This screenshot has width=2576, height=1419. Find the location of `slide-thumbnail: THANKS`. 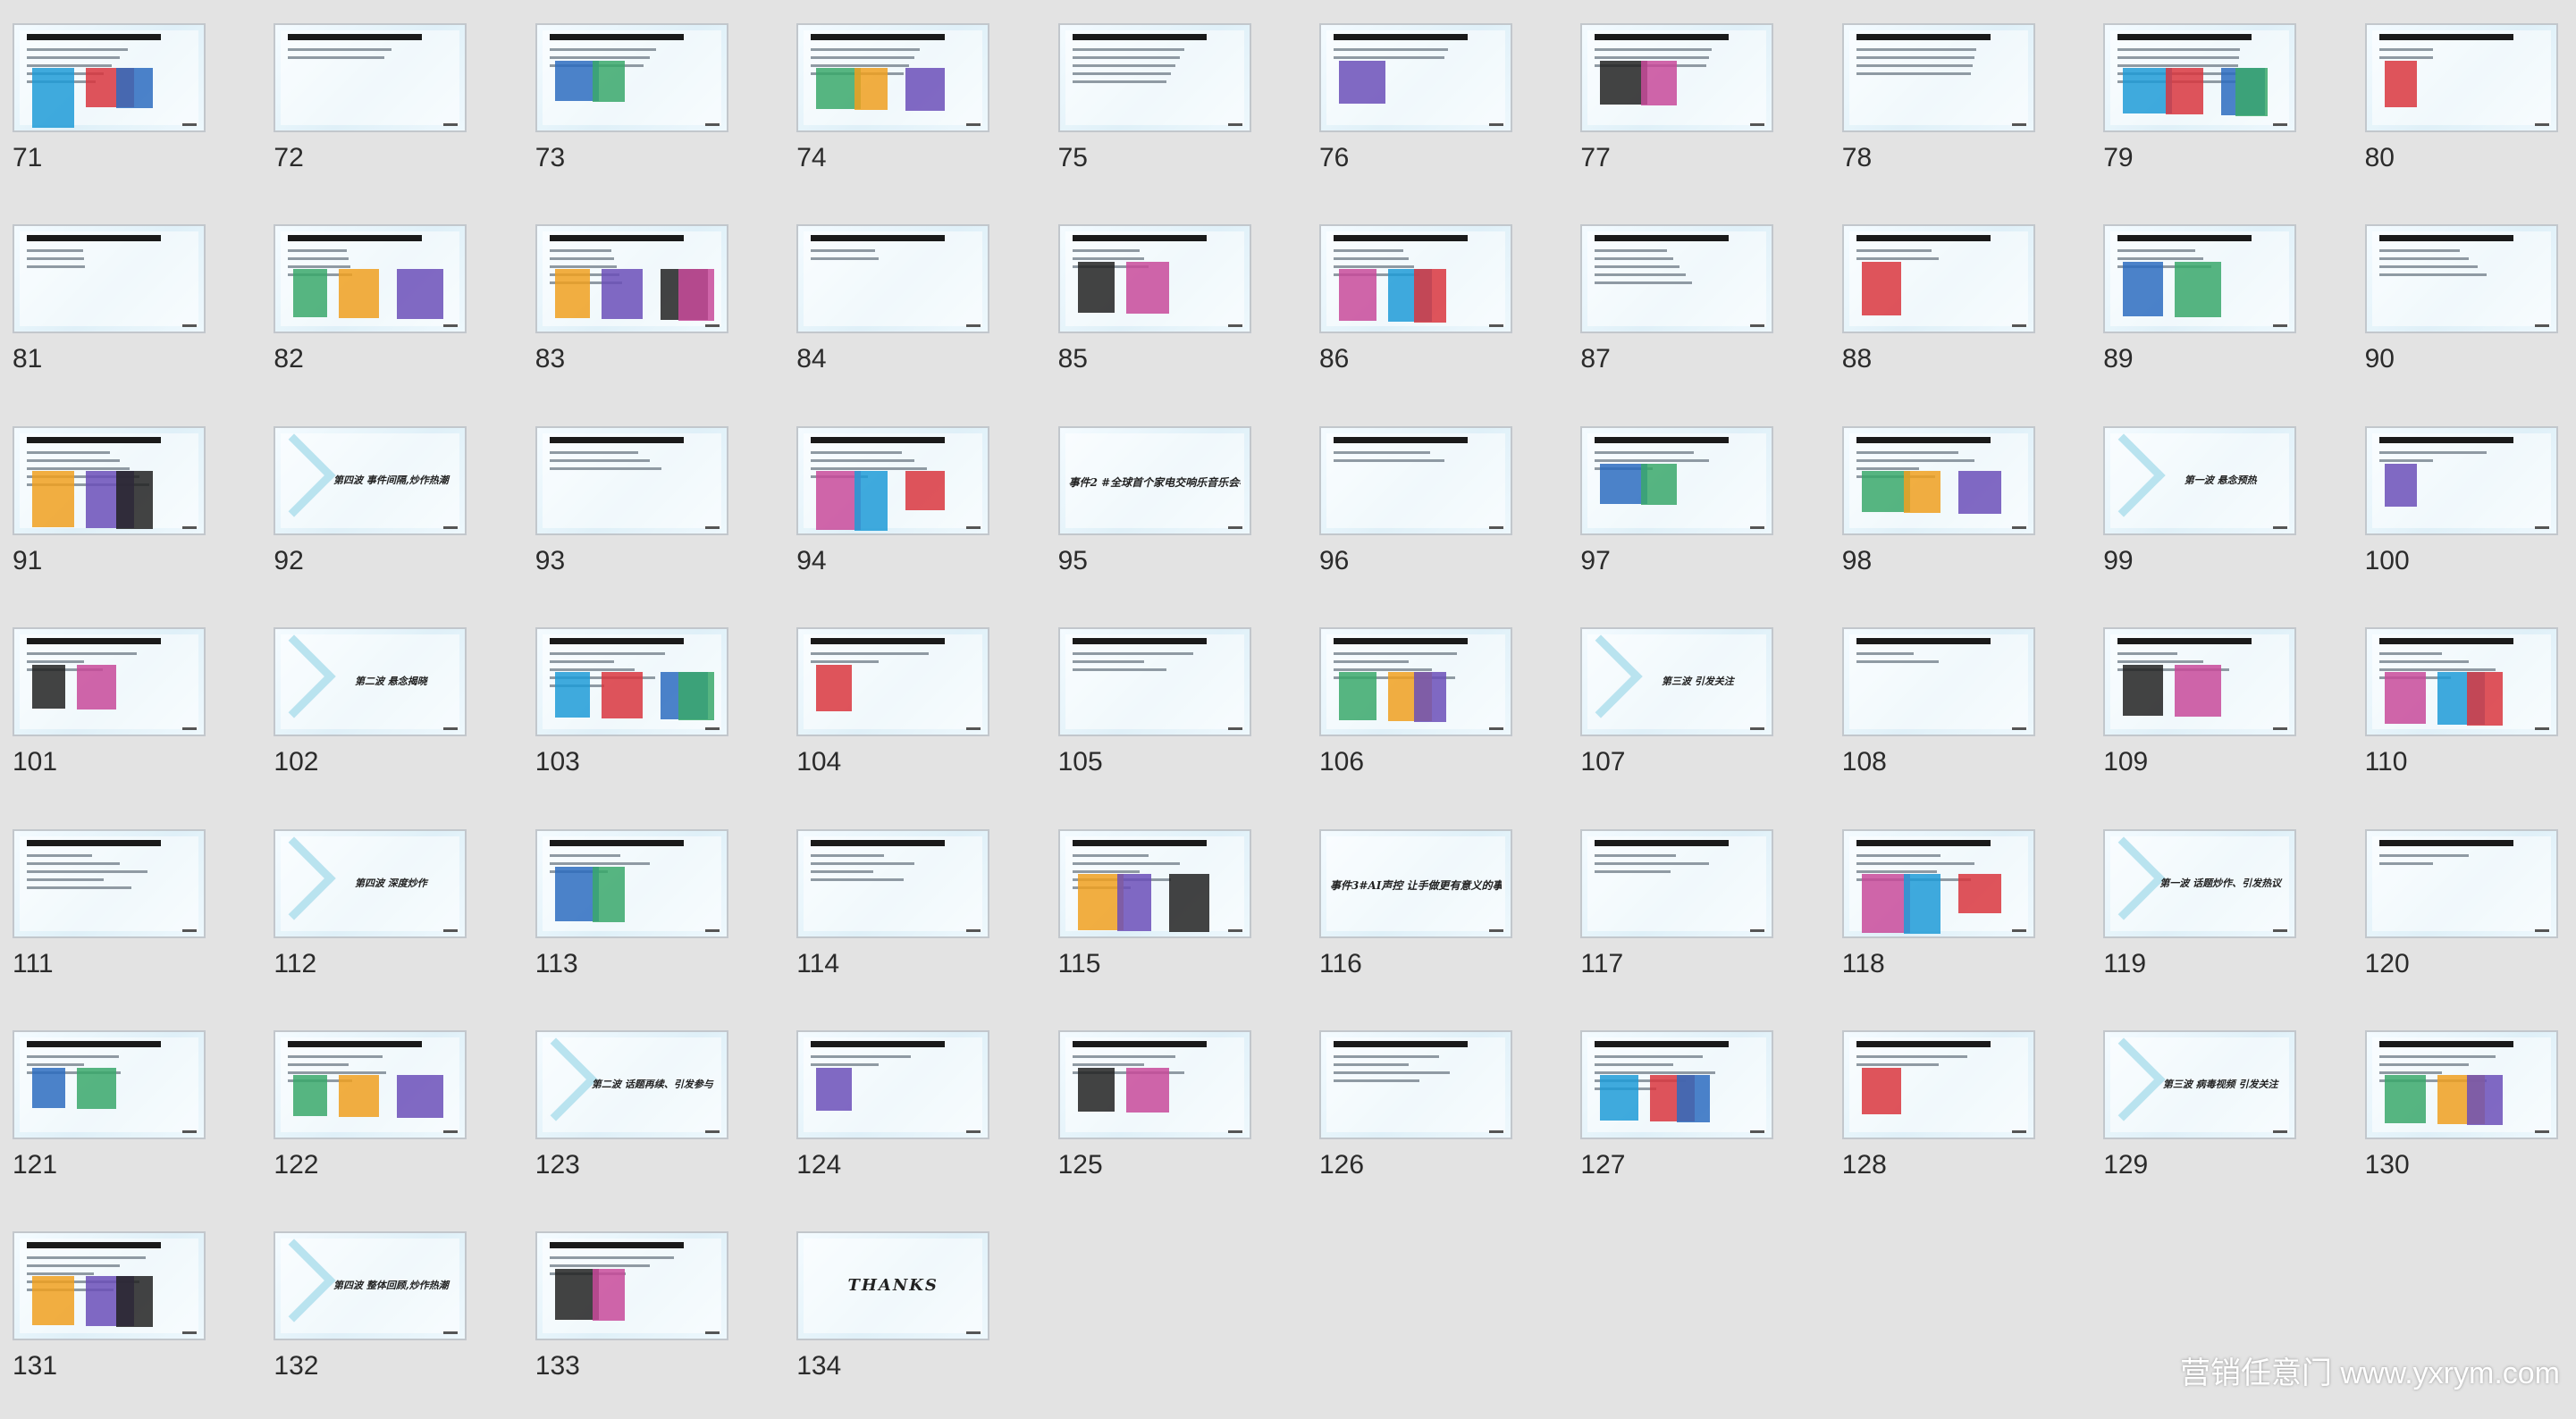

slide-thumbnail: THANKS is located at coordinates (893, 1286).